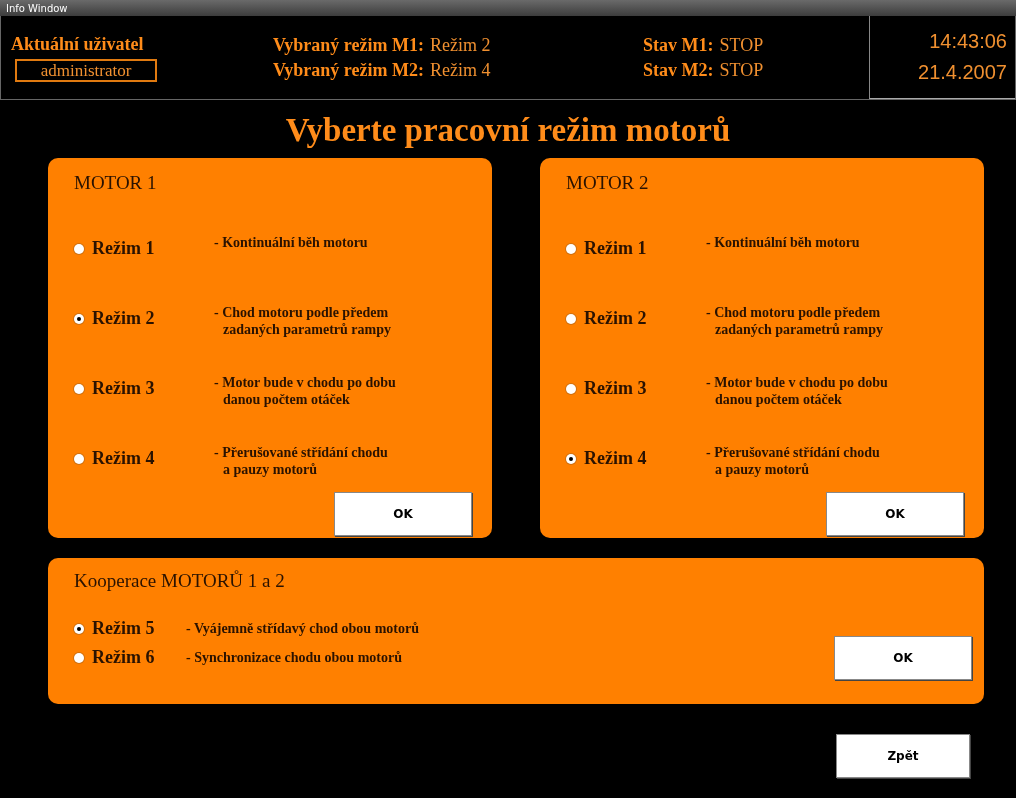 This screenshot has width=1016, height=798. I want to click on mode-label: Vybraný režim M1:, so click(348, 45).